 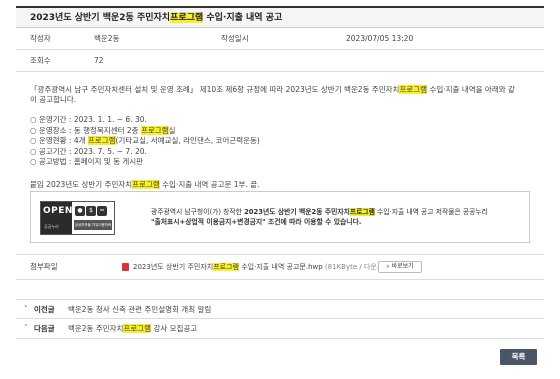 What do you see at coordinates (96, 328) in the screenshot?
I see `next-title-text: 백운2동 주민자치` at bounding box center [96, 328].